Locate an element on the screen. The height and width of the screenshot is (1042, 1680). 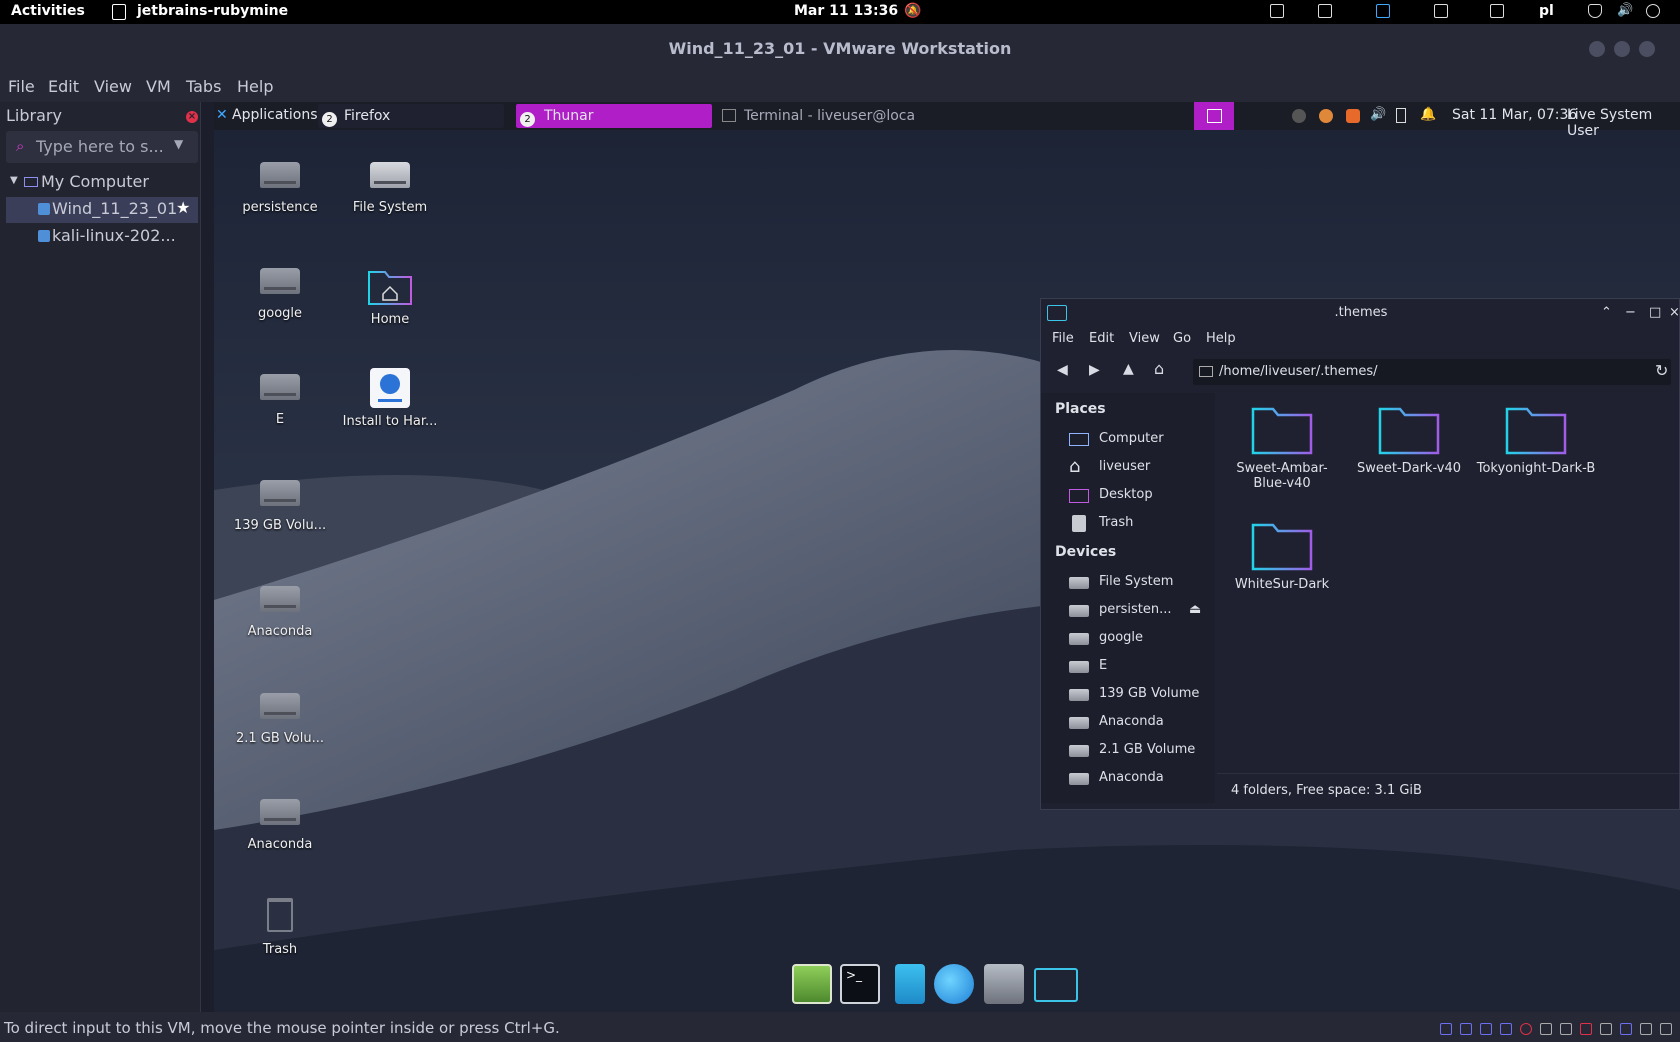
updater-icon is located at coordinates (1326, 116).